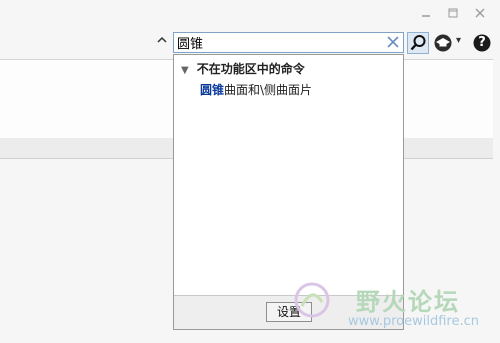  I want to click on result-item-label: 曲面和\侧曲面片, so click(268, 90).